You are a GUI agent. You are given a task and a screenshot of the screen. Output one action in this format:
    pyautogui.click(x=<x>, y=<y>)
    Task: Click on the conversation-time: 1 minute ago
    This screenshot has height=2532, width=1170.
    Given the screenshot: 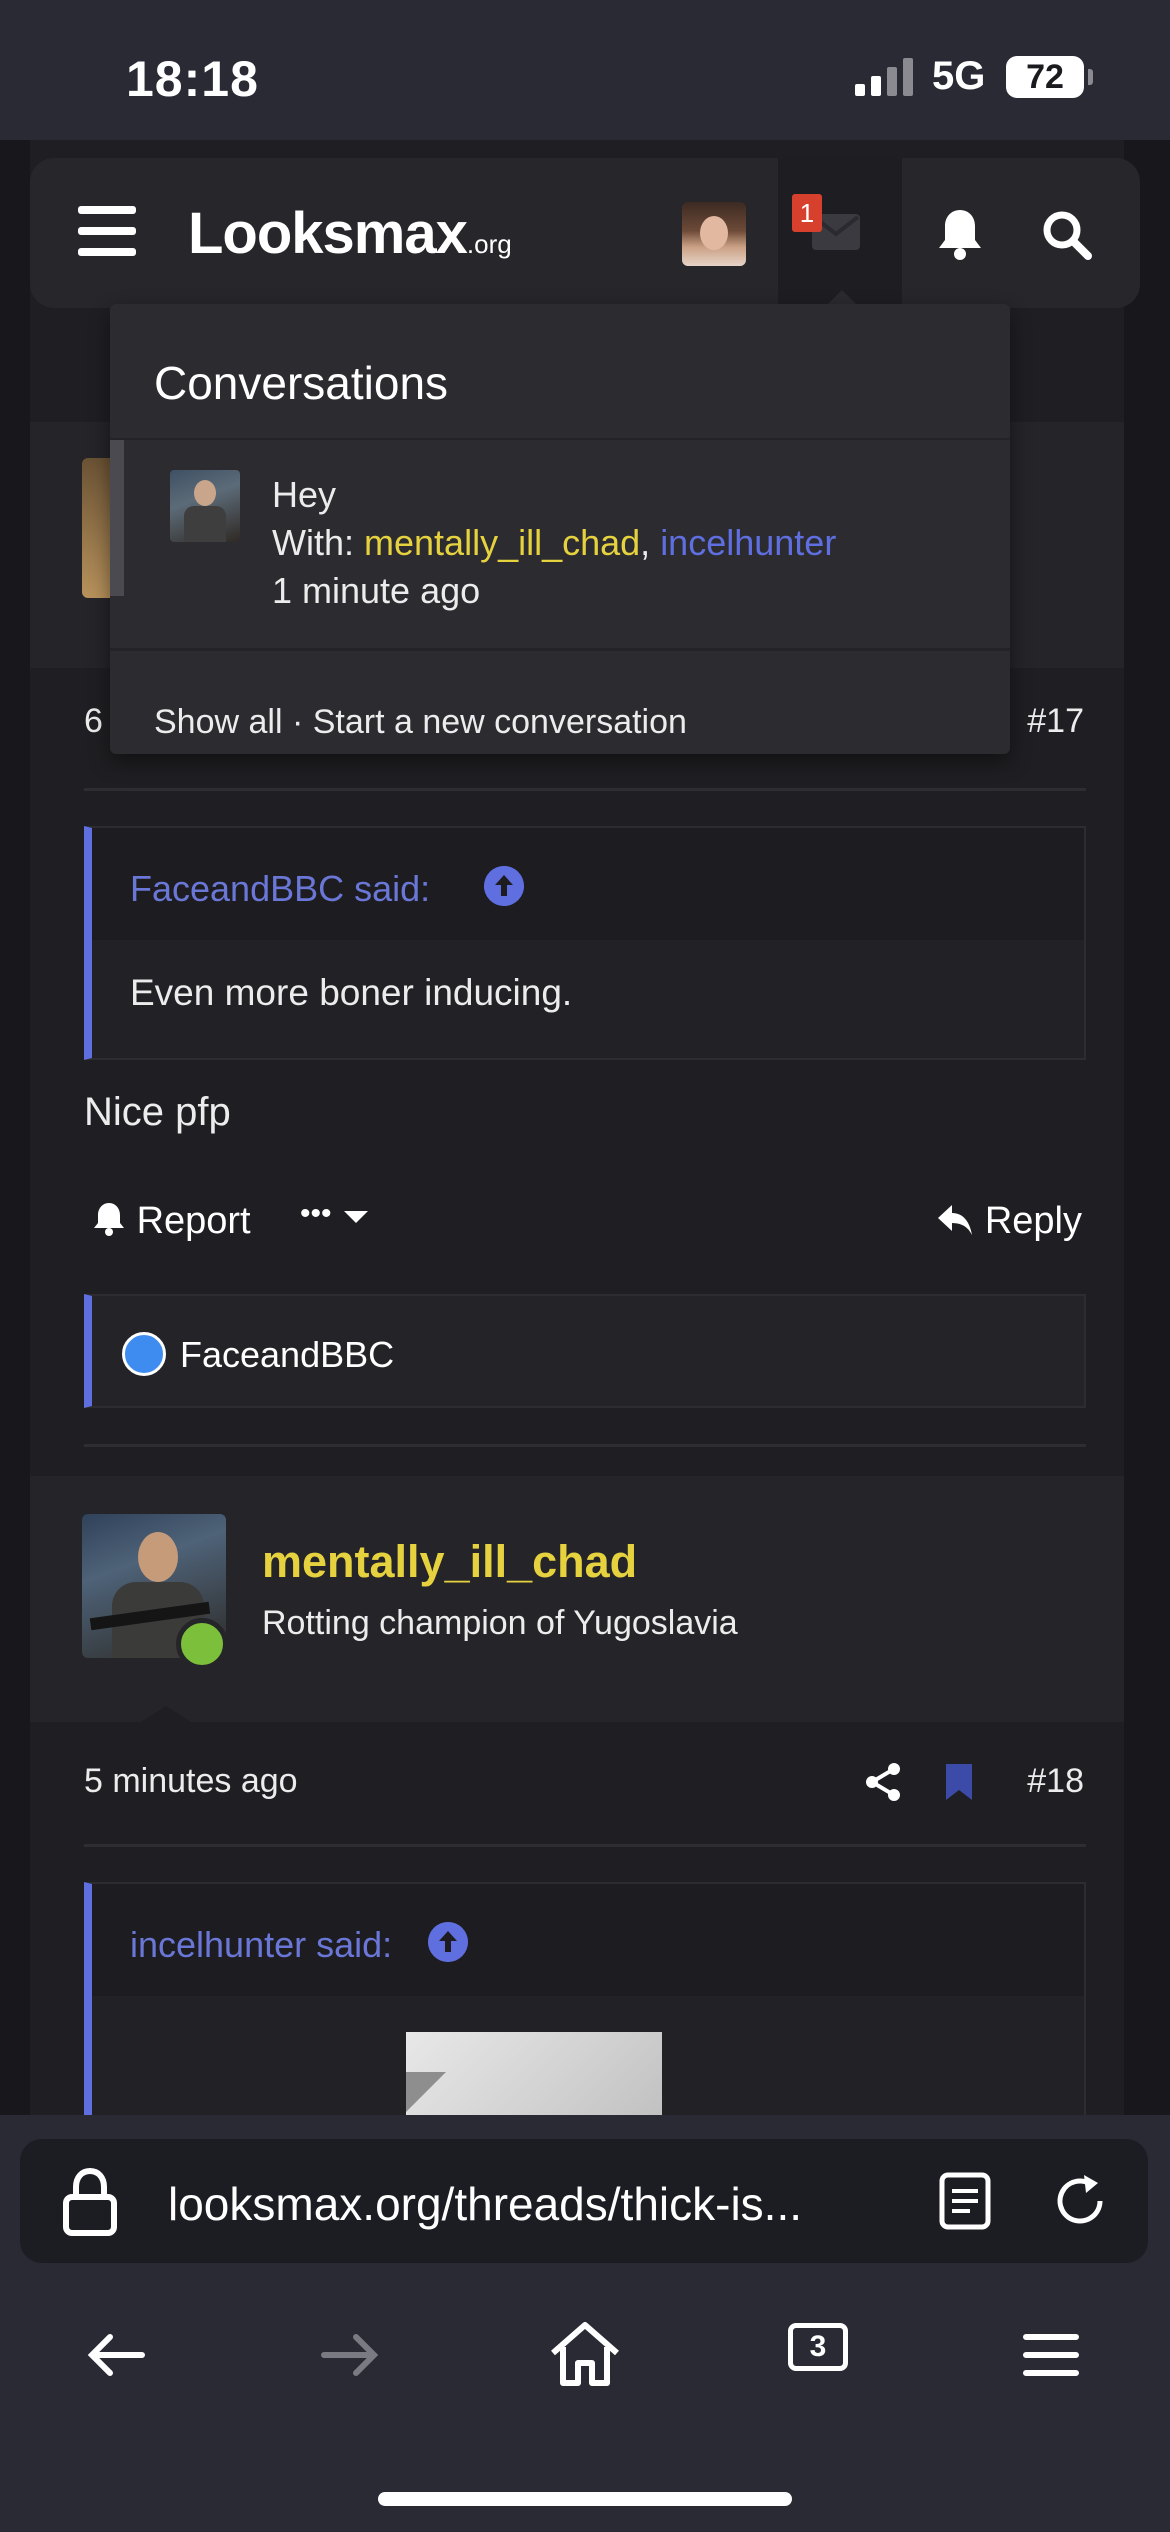 What is the action you would take?
    pyautogui.click(x=376, y=590)
    